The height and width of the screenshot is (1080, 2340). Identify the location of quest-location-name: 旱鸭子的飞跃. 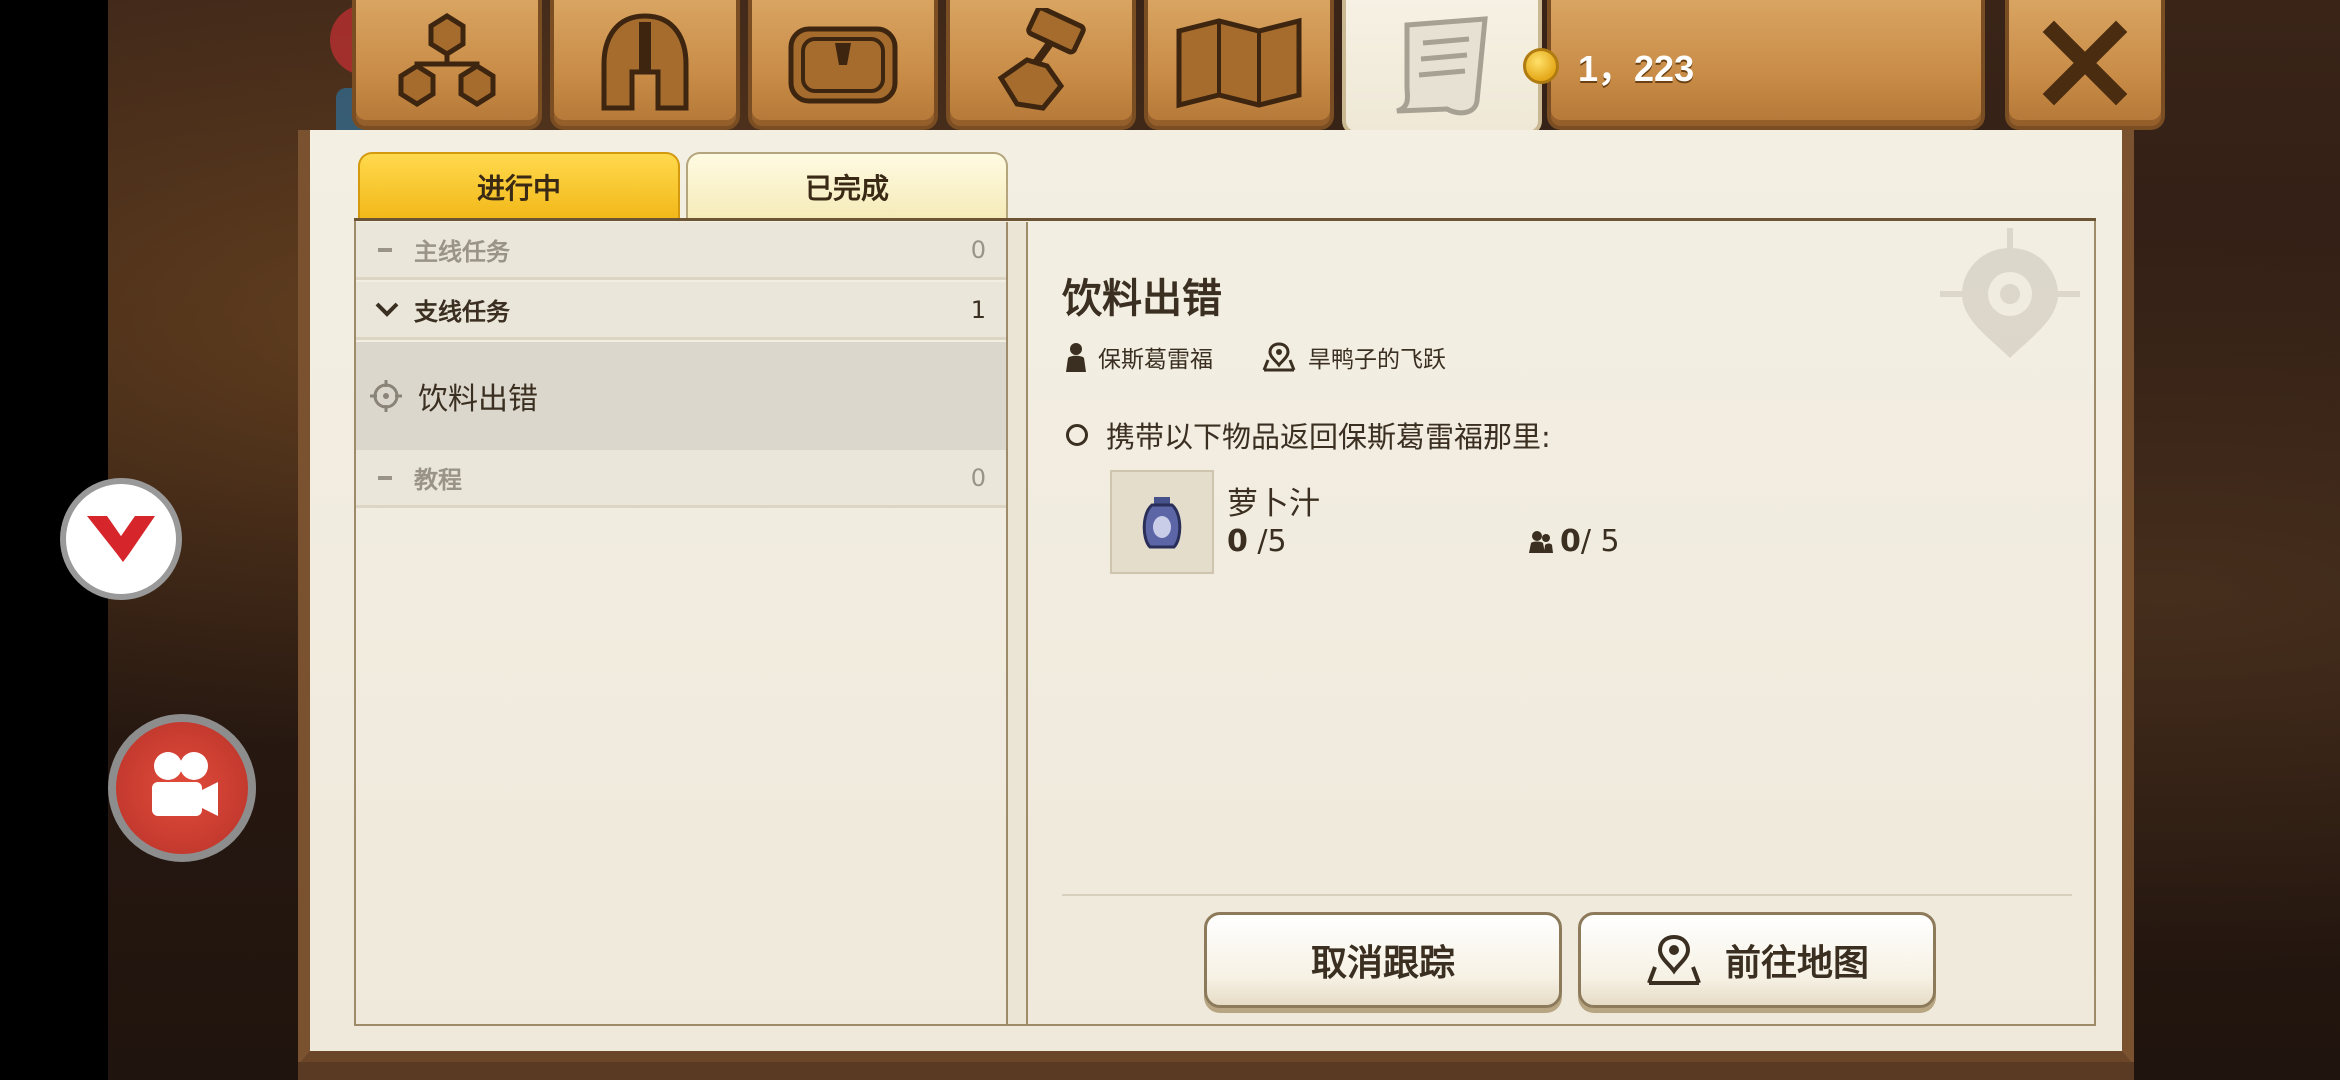
(1377, 360).